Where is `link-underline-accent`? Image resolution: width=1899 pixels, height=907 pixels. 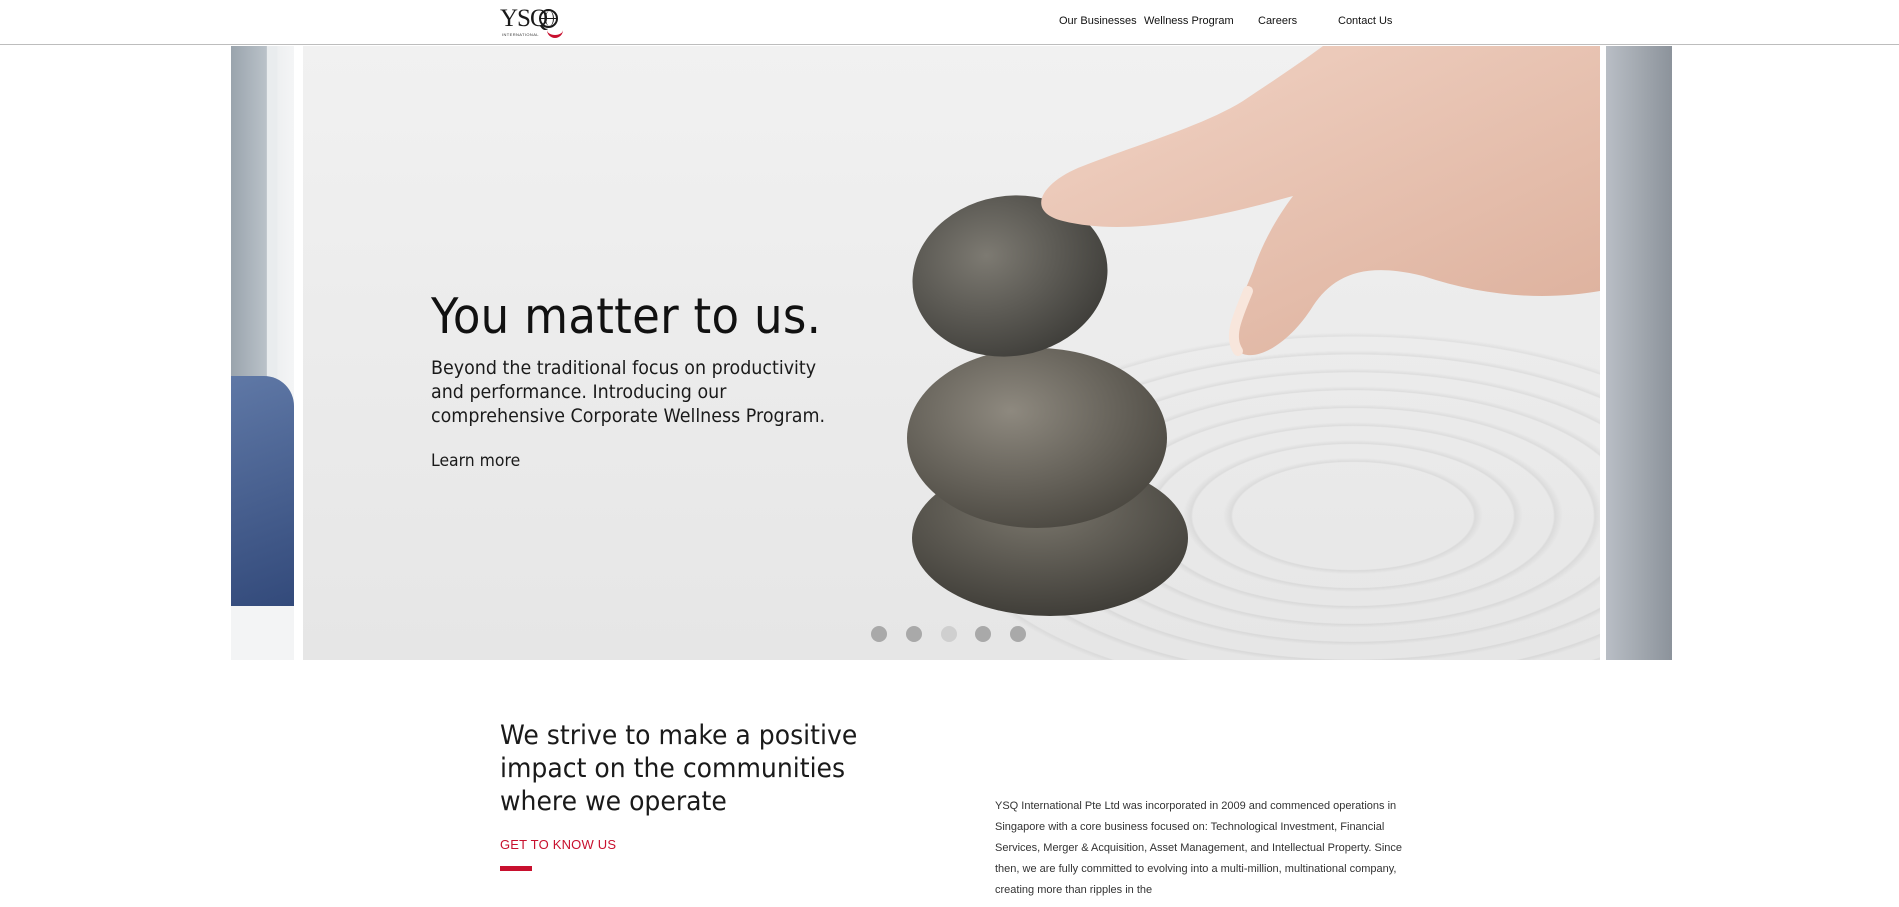
link-underline-accent is located at coordinates (516, 868).